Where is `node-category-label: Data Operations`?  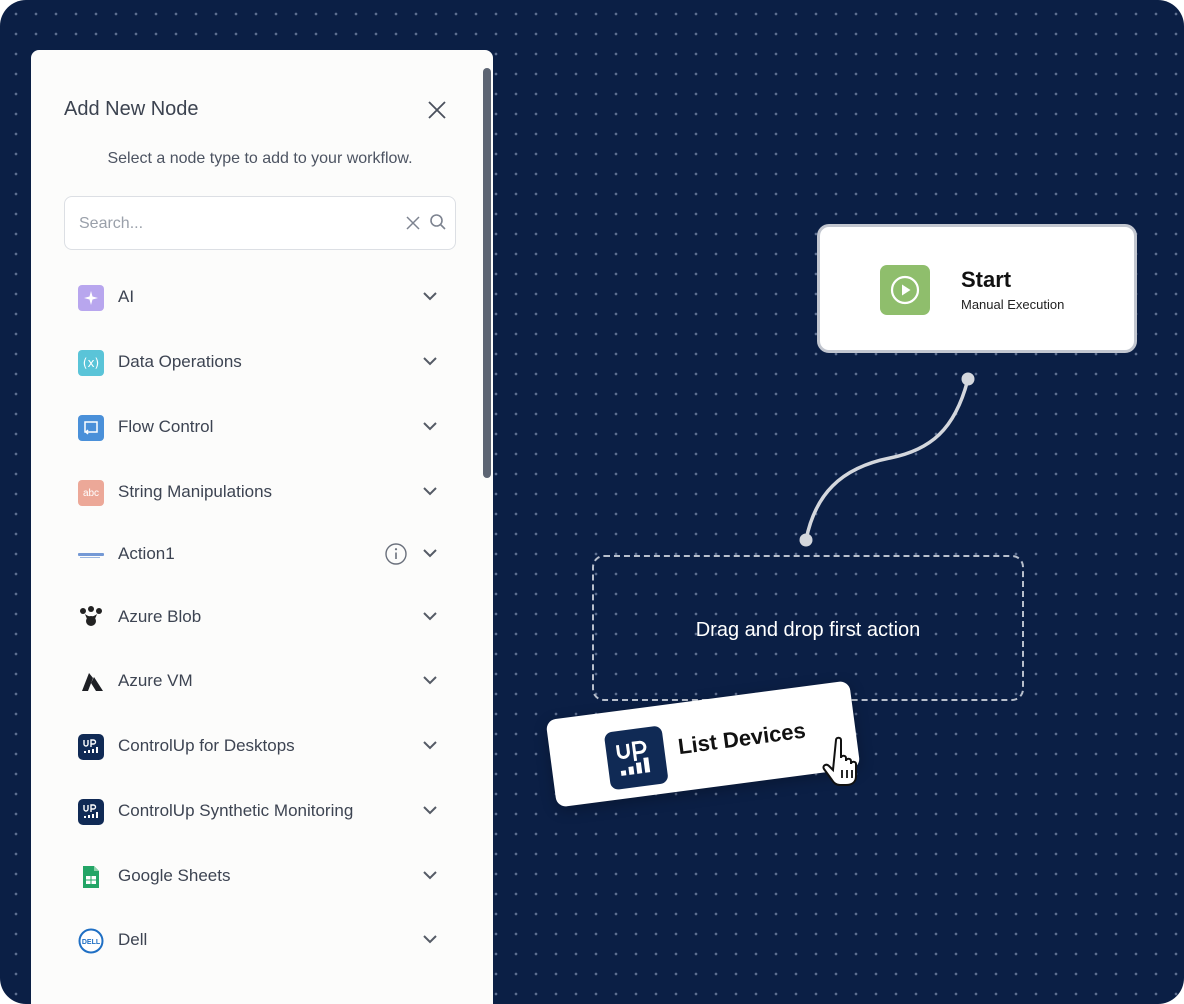 node-category-label: Data Operations is located at coordinates (180, 361).